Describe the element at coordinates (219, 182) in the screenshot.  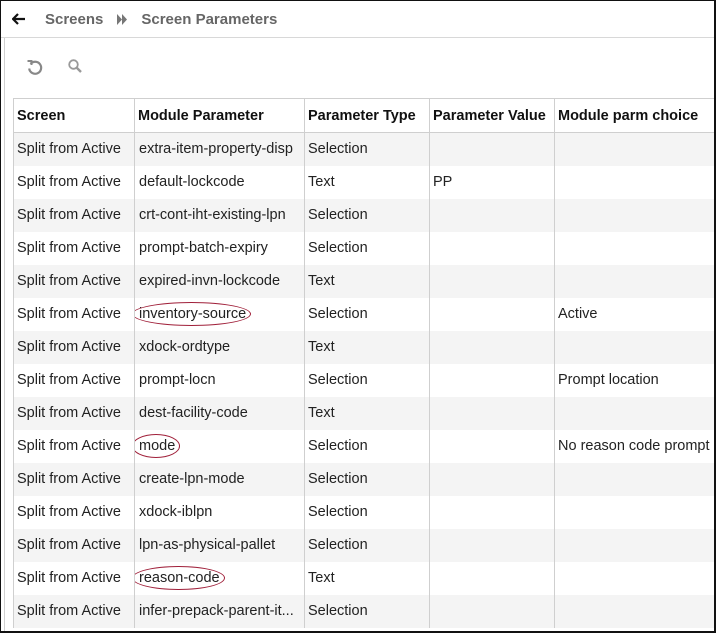
I see `cell-module-parameter: default-lockcode` at that location.